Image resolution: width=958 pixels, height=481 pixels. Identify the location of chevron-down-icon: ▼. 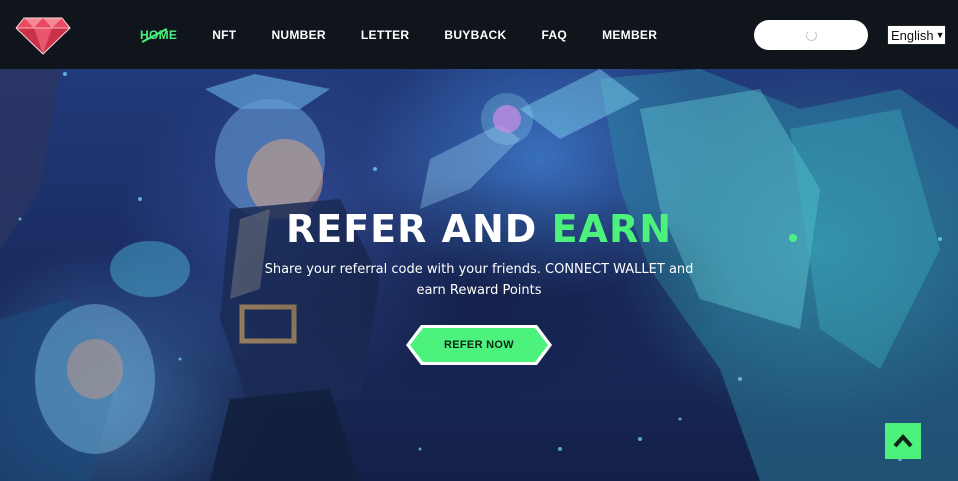
(940, 35).